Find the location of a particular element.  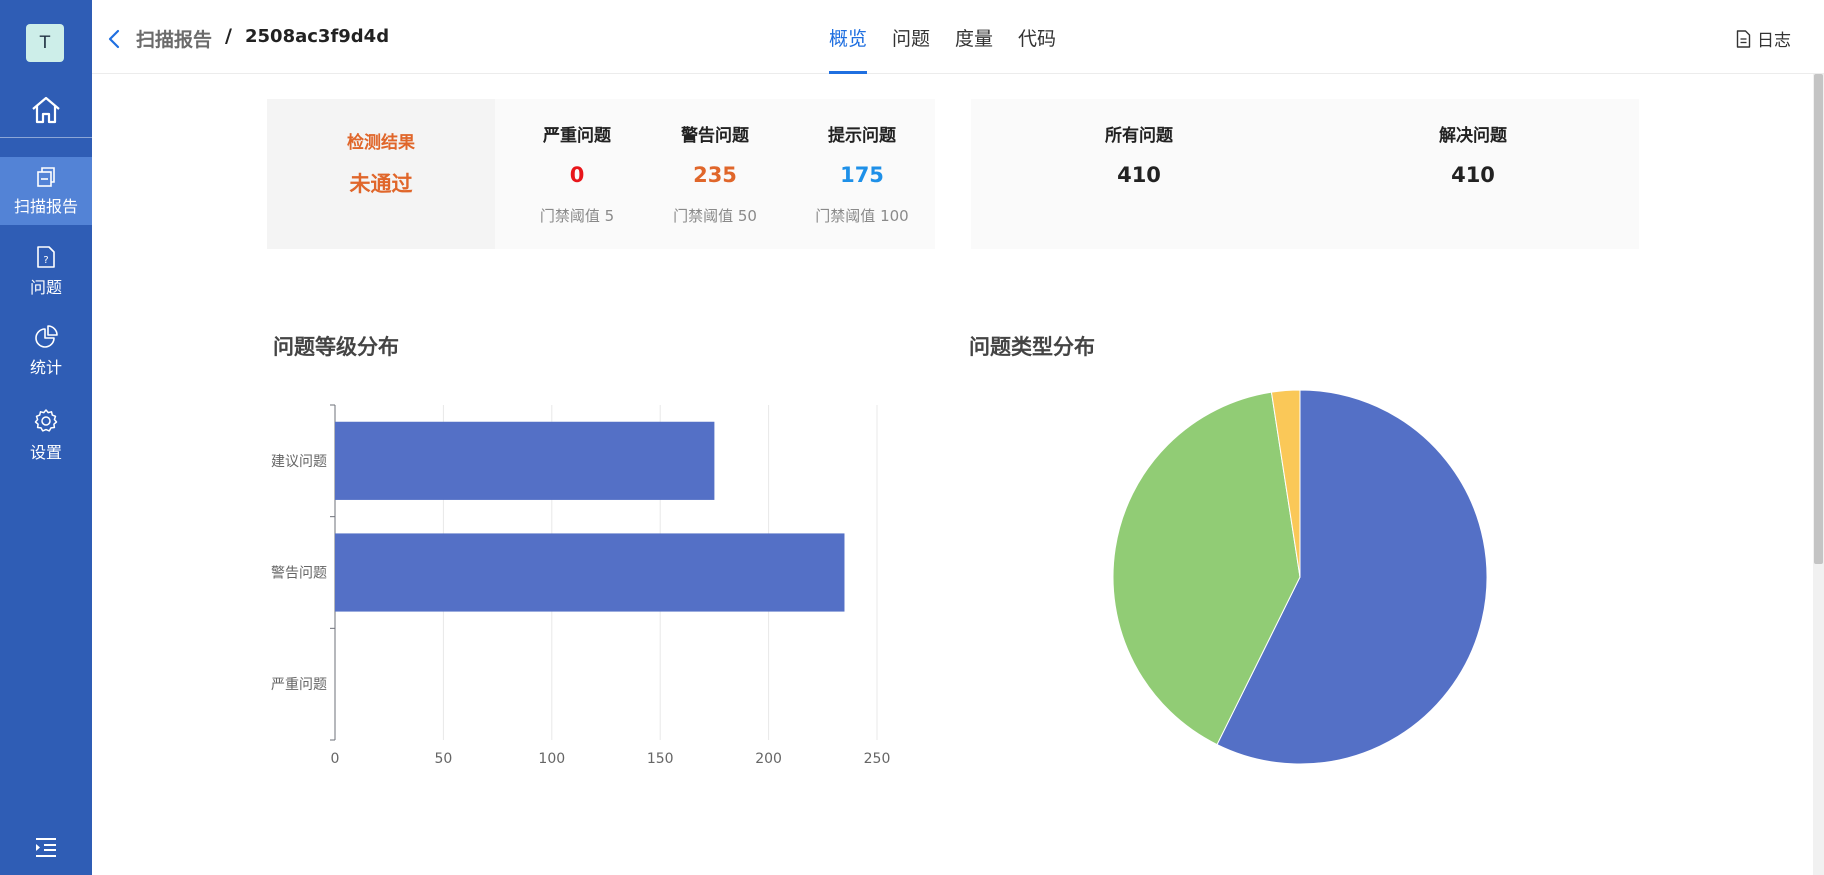

y-tick-label: 警告问题 is located at coordinates (299, 574).